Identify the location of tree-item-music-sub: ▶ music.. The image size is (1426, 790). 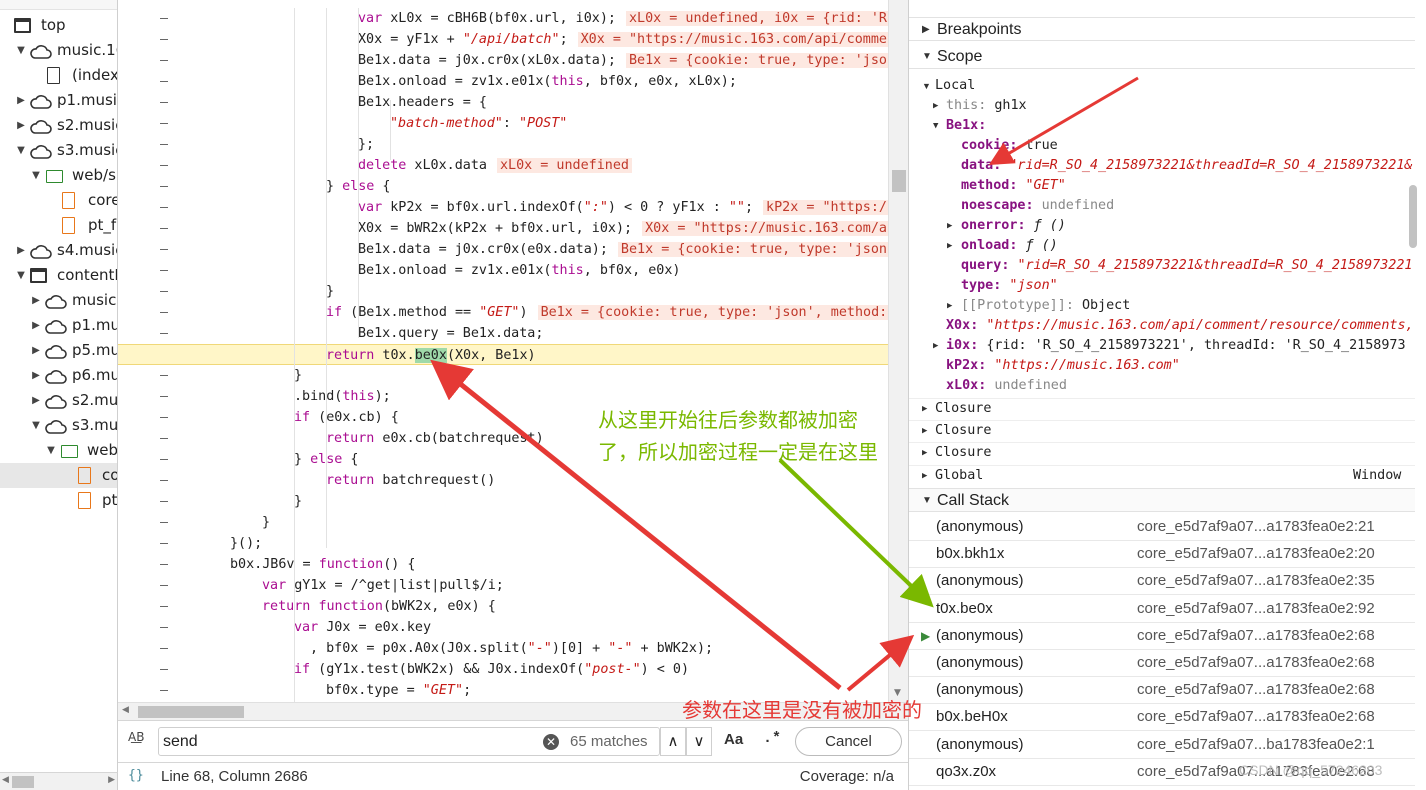
(58, 300).